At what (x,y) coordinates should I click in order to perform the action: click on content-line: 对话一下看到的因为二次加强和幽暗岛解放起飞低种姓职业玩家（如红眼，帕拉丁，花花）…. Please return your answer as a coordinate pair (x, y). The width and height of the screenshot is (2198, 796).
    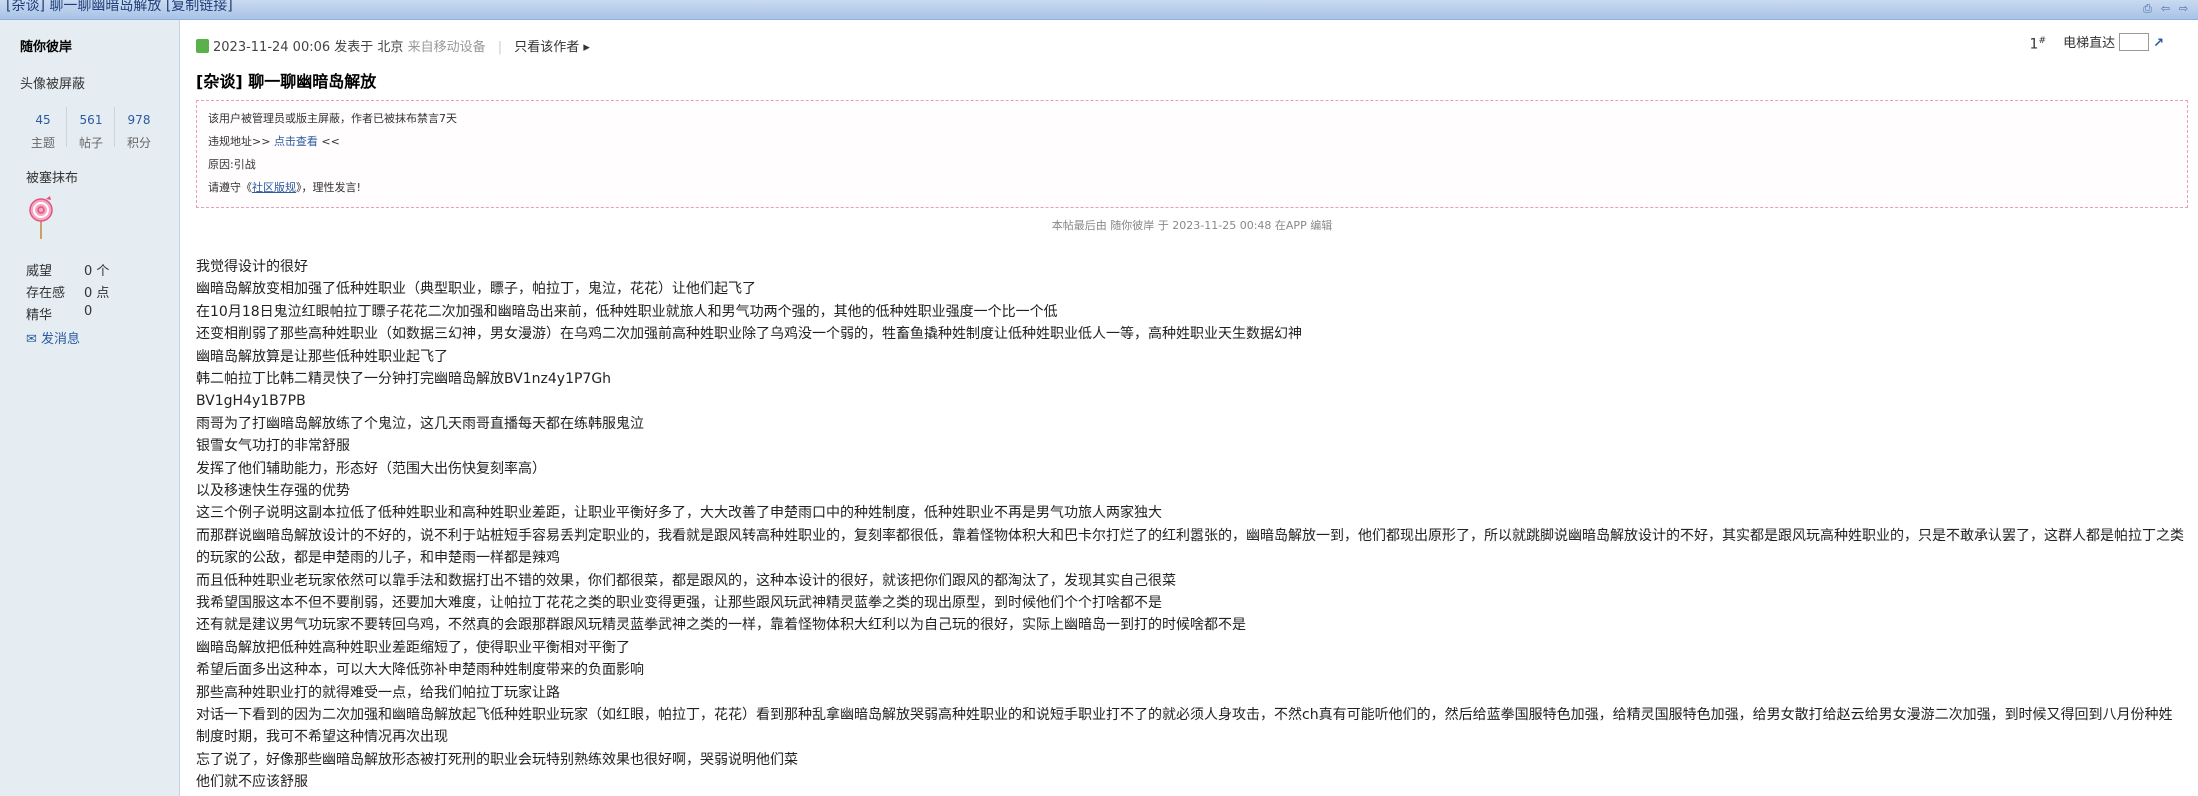
    Looking at the image, I should click on (1184, 726).